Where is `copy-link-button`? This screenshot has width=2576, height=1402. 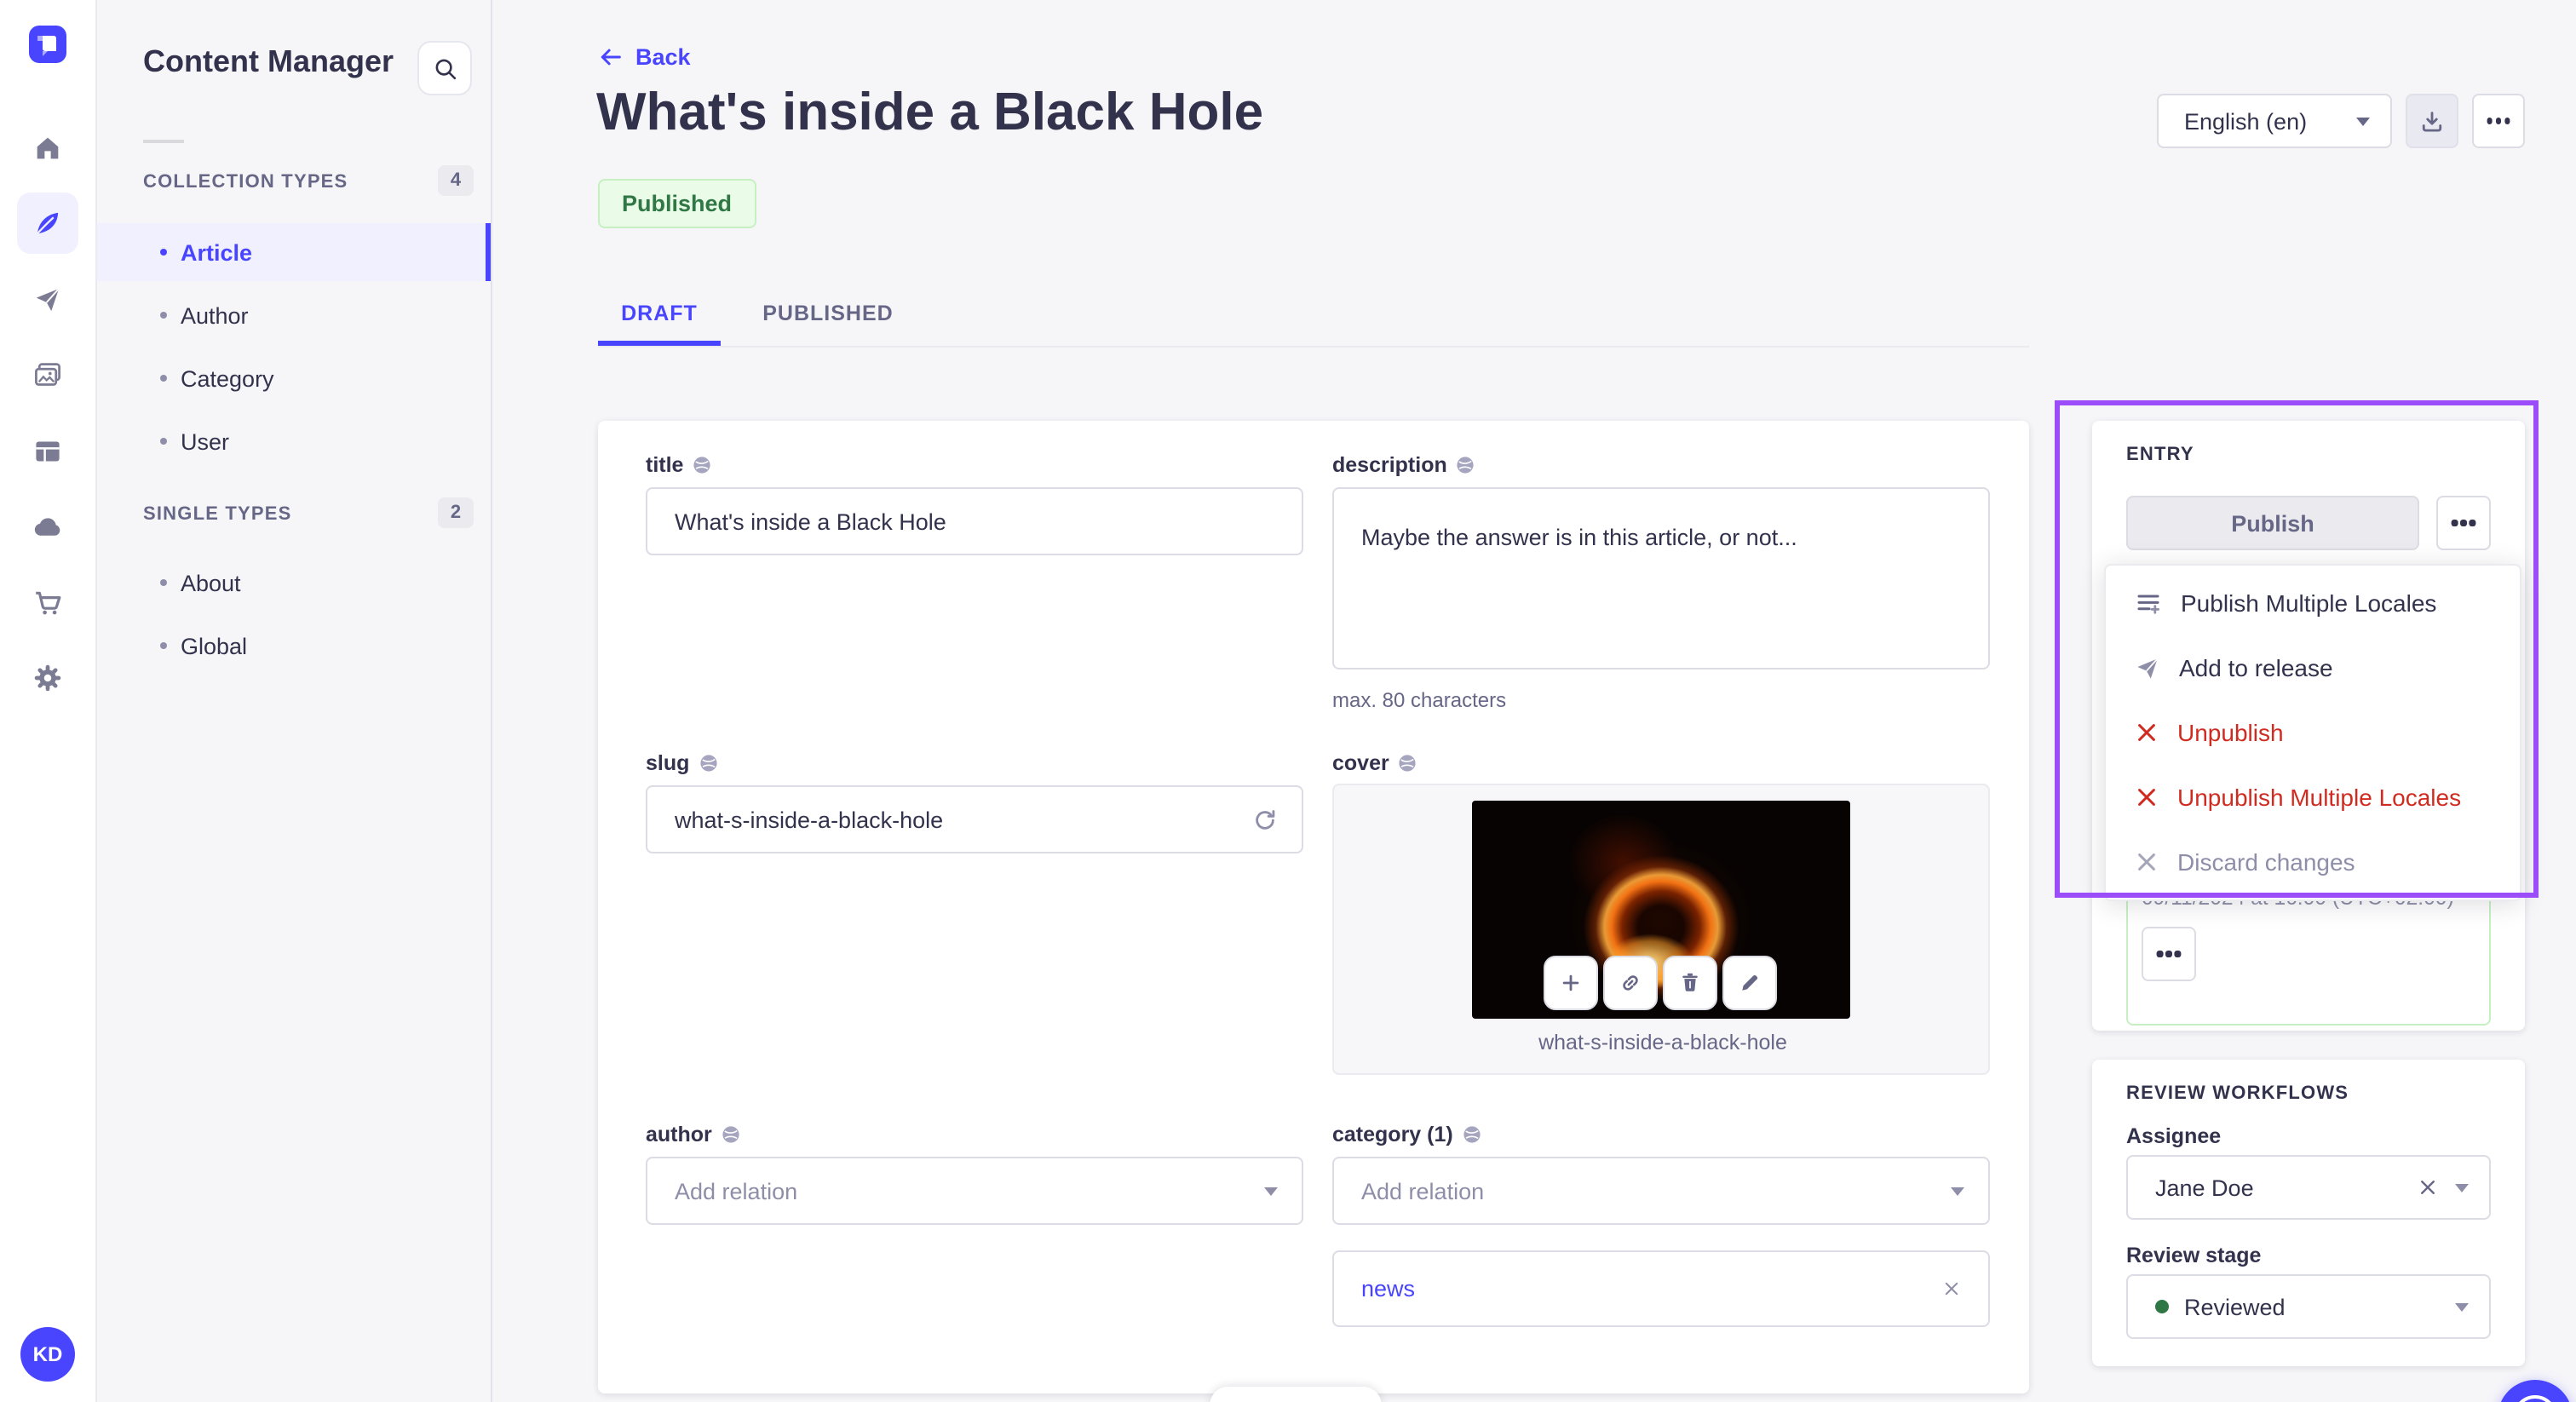 copy-link-button is located at coordinates (1631, 983).